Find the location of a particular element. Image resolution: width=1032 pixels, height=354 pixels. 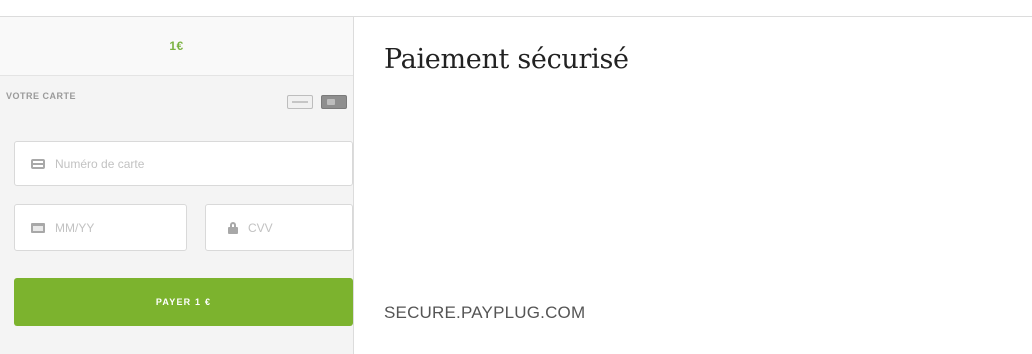

expiry-field: MM/YY is located at coordinates (100, 227).